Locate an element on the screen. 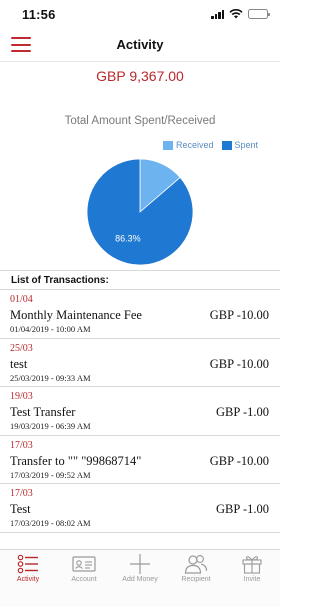 This screenshot has height=607, width=320. transaction-datetime: 17/03/2019 - 09:52 AM is located at coordinates (50, 474).